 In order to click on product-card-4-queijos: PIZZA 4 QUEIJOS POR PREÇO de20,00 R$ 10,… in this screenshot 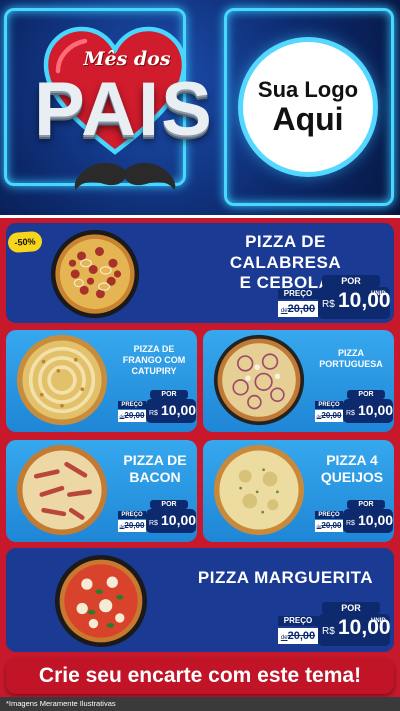, I will do `click(298, 491)`.